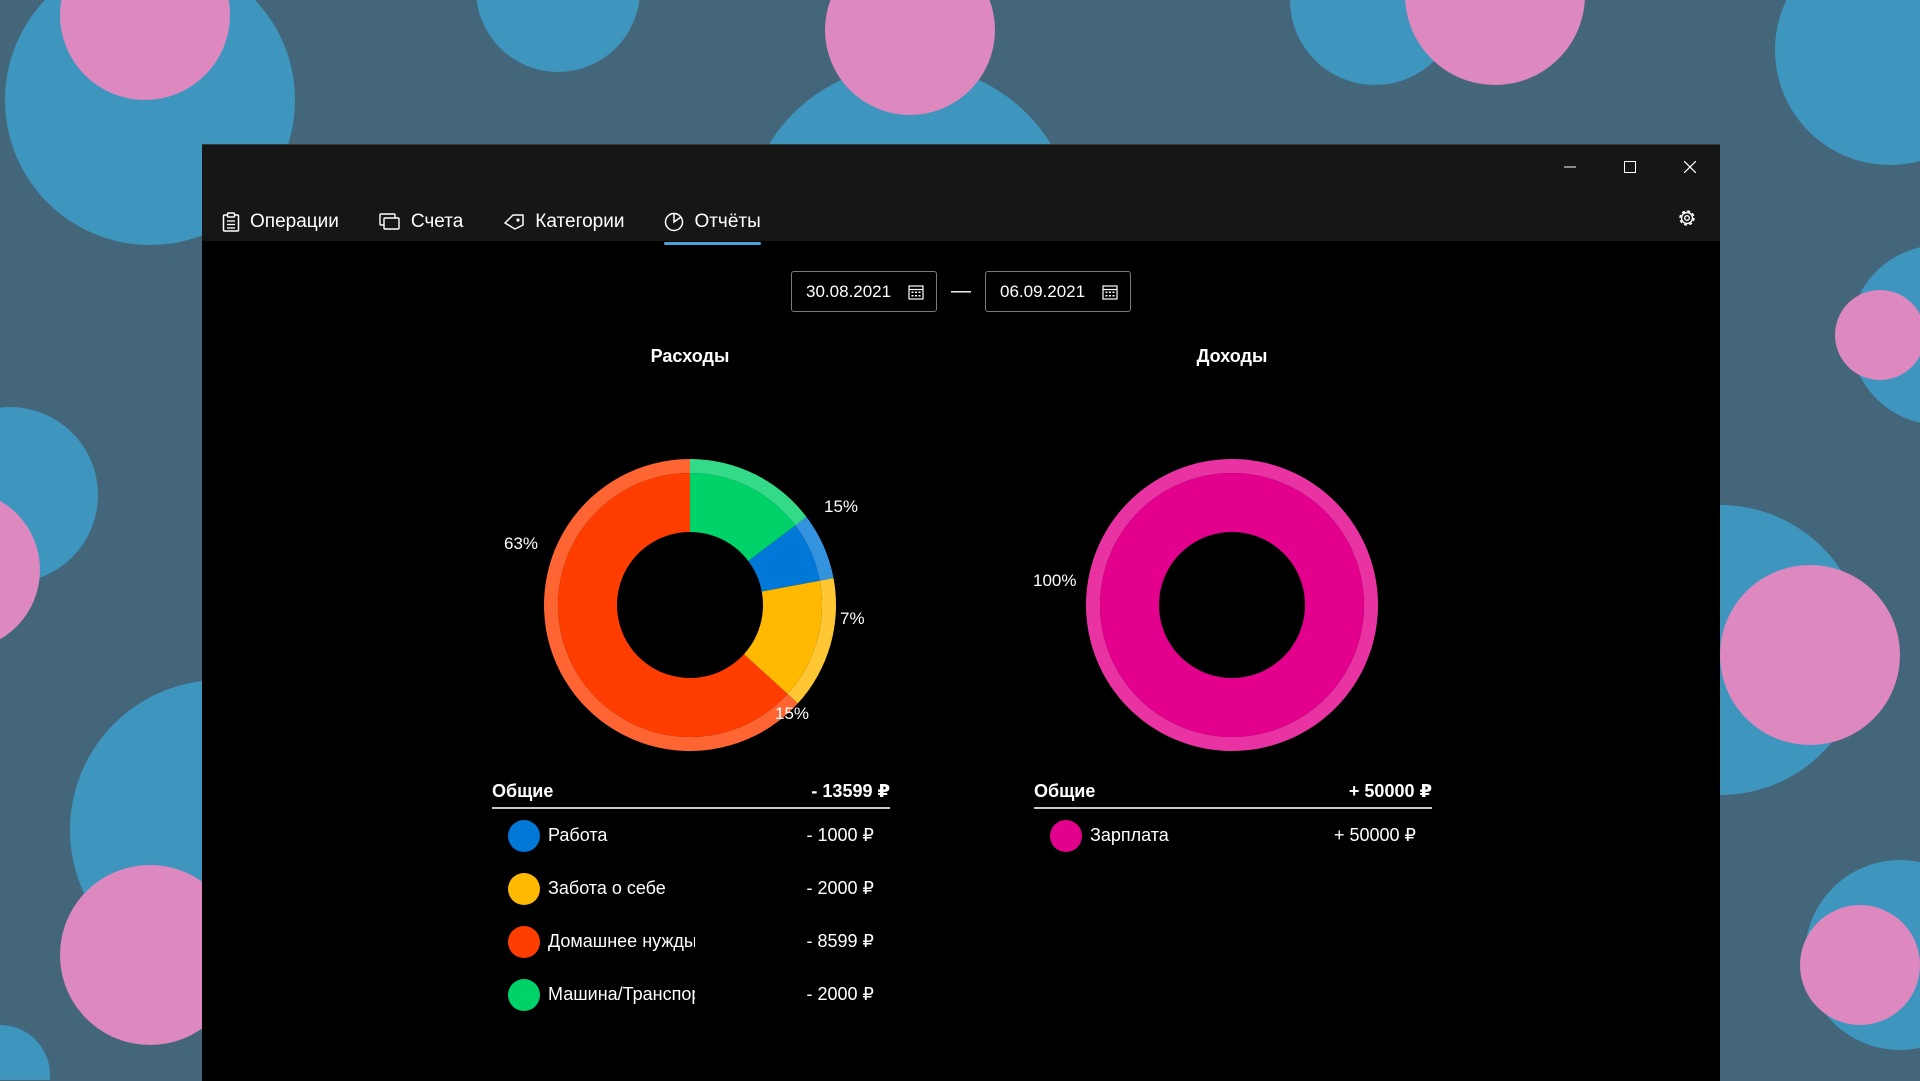  I want to click on tab-label: Счета, so click(437, 221).